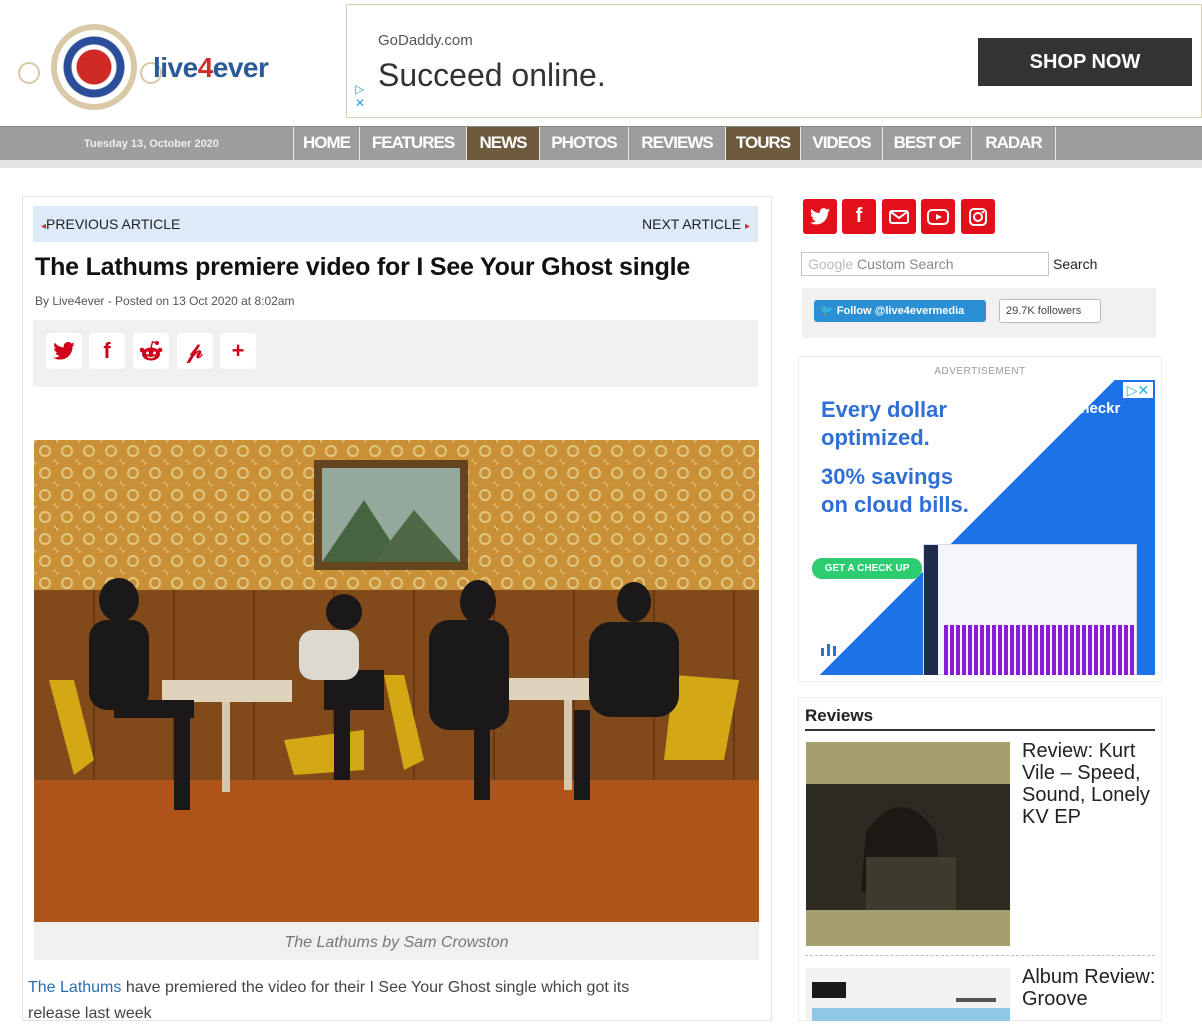 The image size is (1202, 1027). What do you see at coordinates (151, 144) in the screenshot?
I see `current-date: Tuesday 13, October 2020` at bounding box center [151, 144].